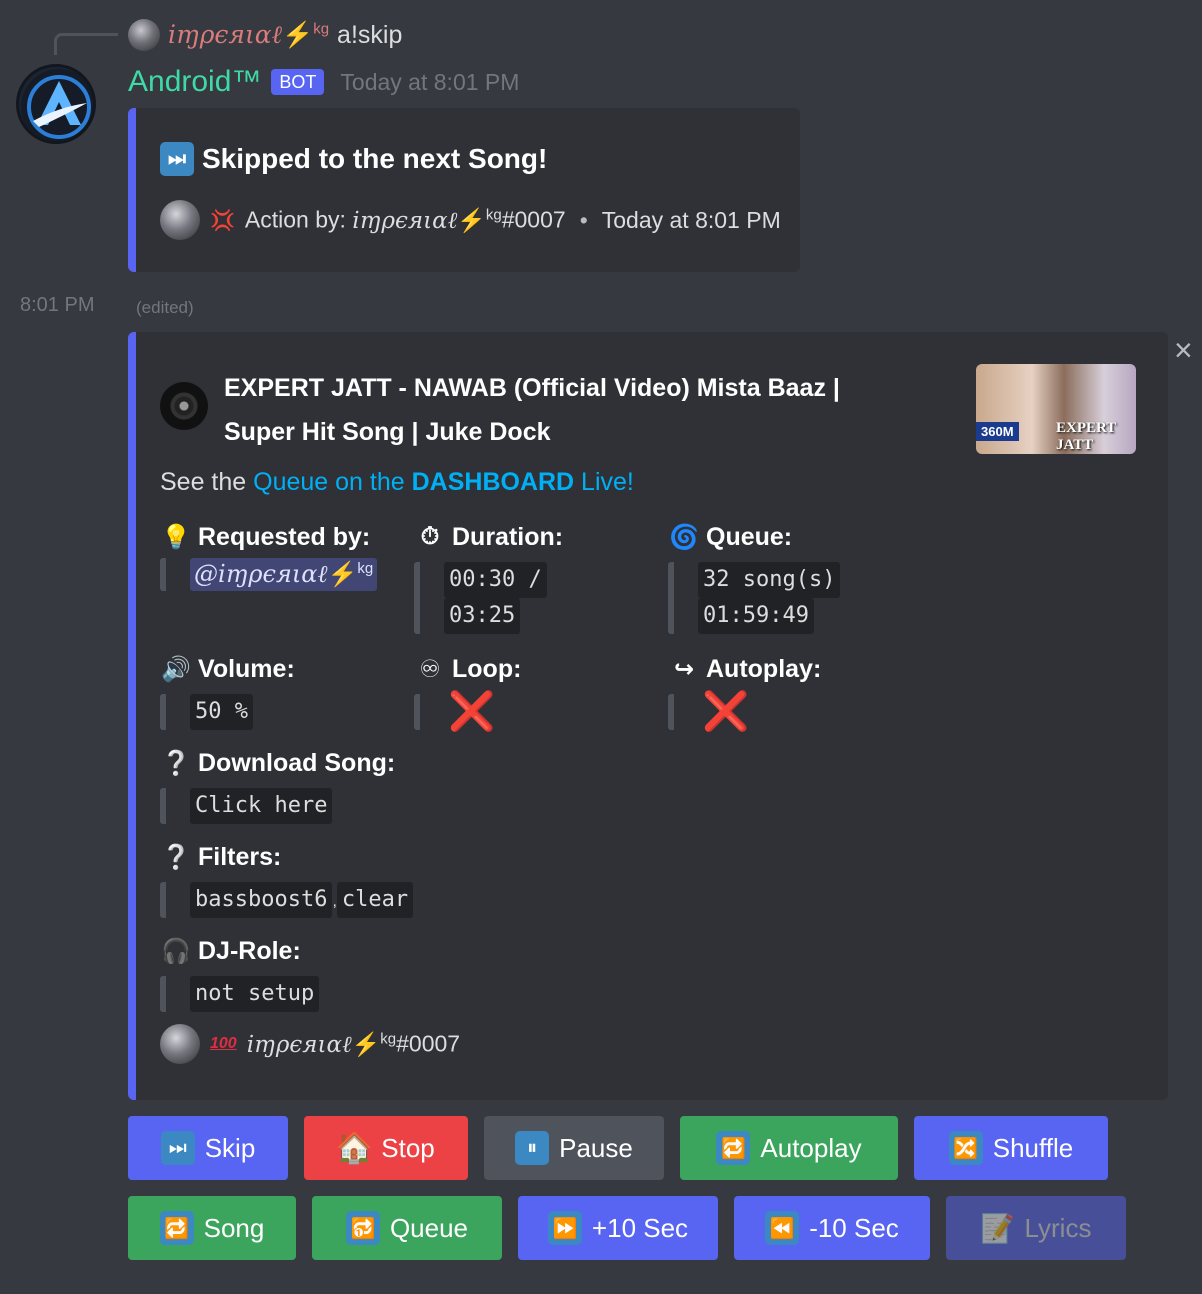 This screenshot has height=1294, width=1202. What do you see at coordinates (208, 1148) in the screenshot?
I see `skip-button: ⏭ Skip` at bounding box center [208, 1148].